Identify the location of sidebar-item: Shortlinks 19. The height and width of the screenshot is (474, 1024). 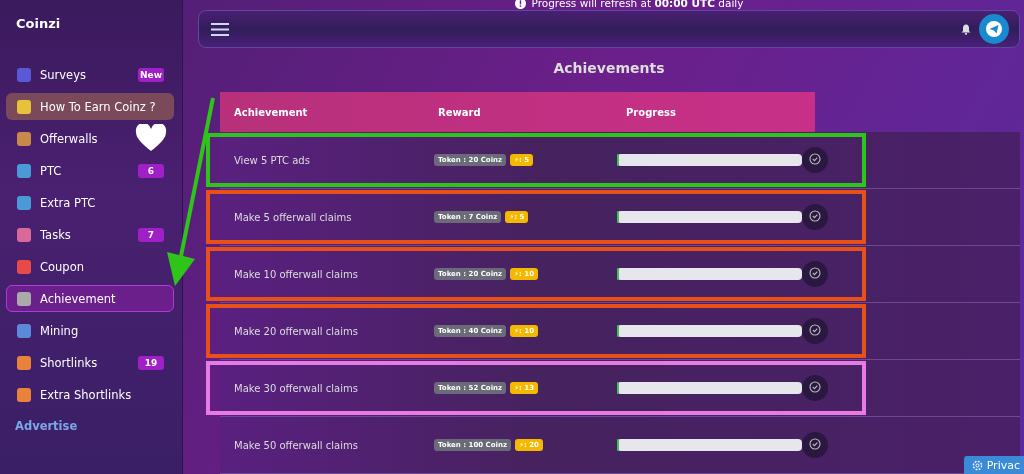
(90, 362).